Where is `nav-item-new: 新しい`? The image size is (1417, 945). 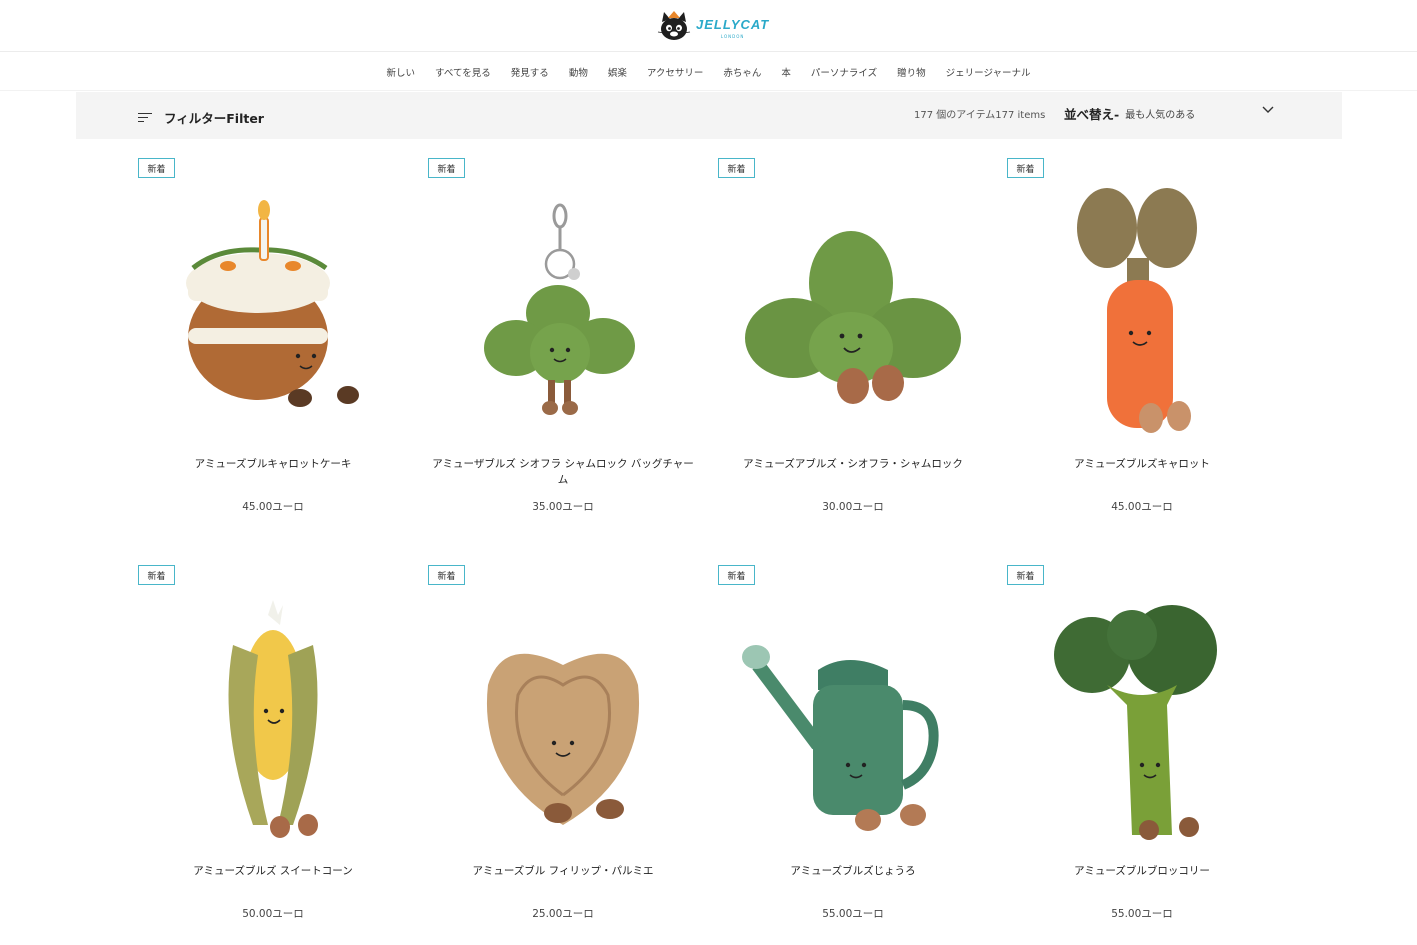
nav-item-new: 新しい is located at coordinates (401, 72).